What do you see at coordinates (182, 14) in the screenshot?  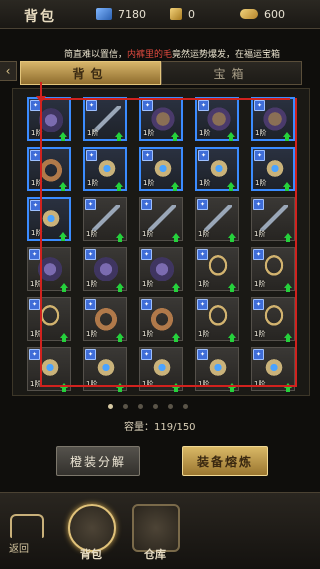 I see `resource-ticket: 0` at bounding box center [182, 14].